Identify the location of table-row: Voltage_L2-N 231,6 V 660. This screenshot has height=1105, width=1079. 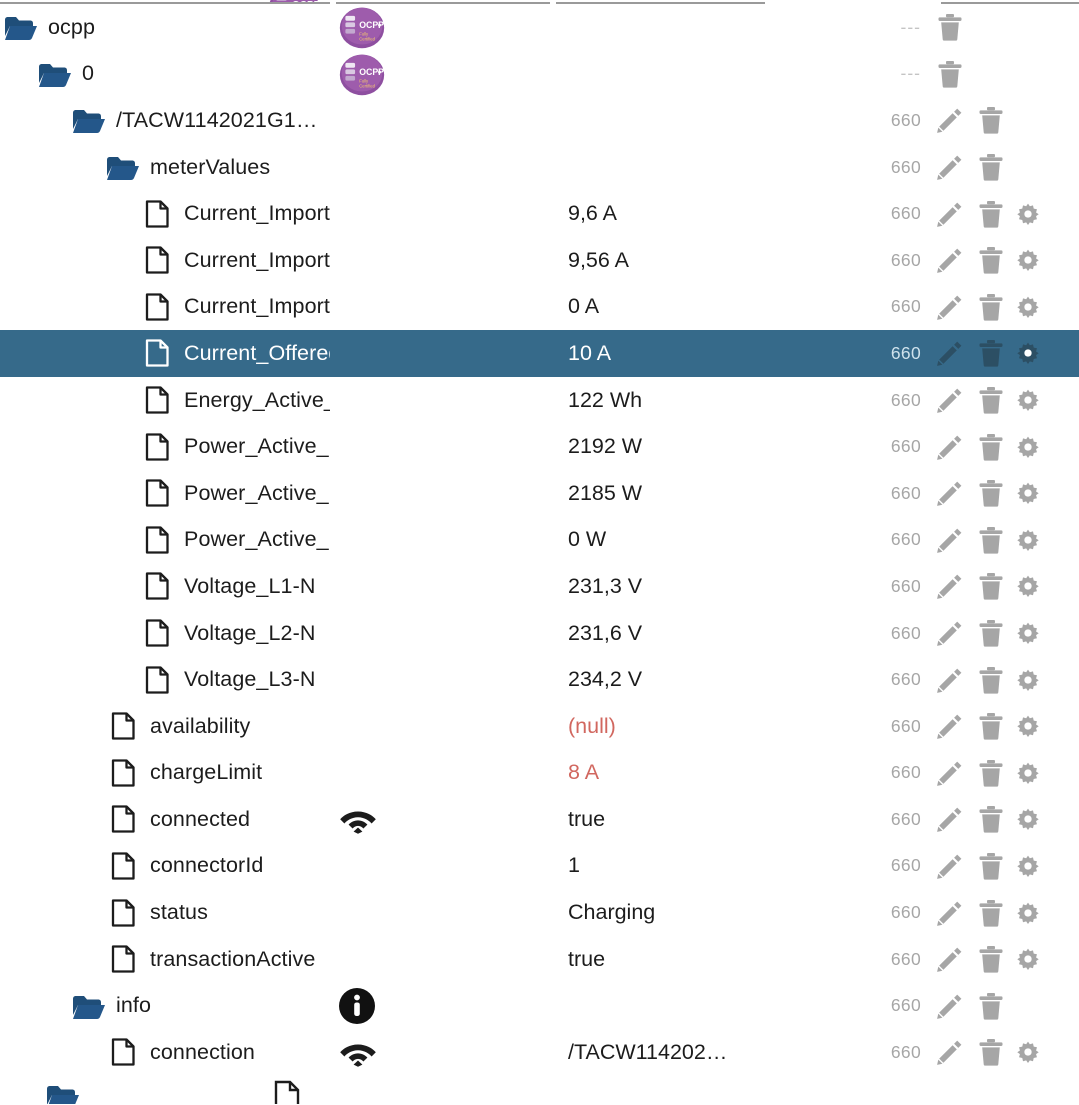
(539, 633).